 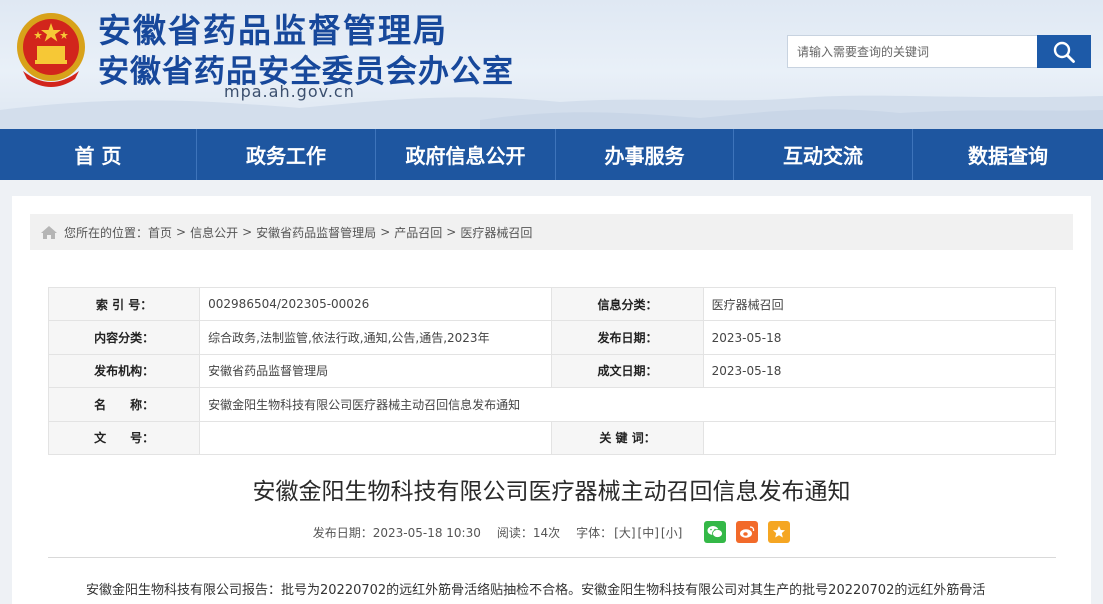 I want to click on publish-datetime: 发布日期：2023-05-18 10:30, so click(x=396, y=532).